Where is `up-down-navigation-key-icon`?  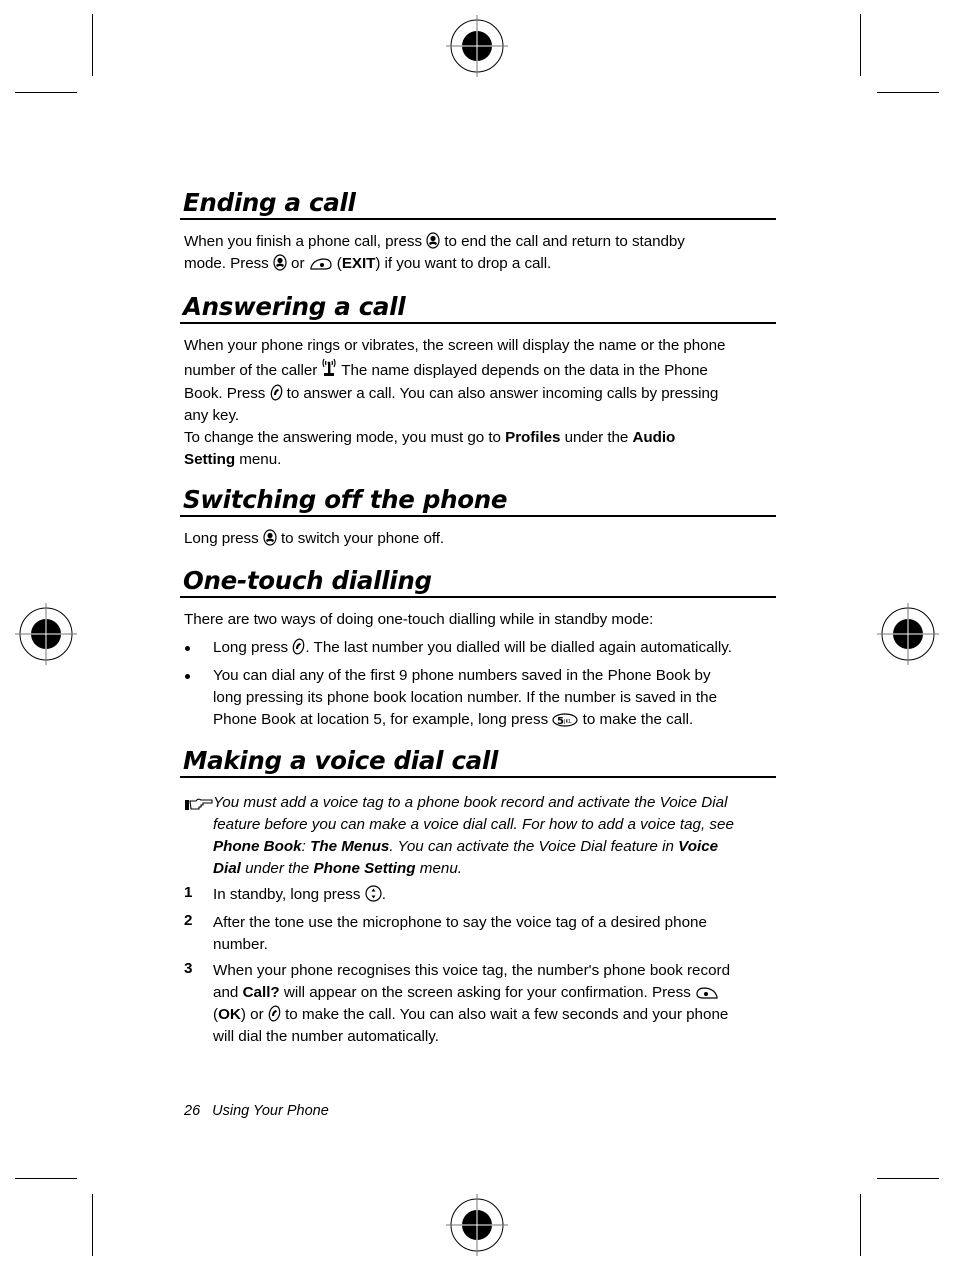 up-down-navigation-key-icon is located at coordinates (373, 893).